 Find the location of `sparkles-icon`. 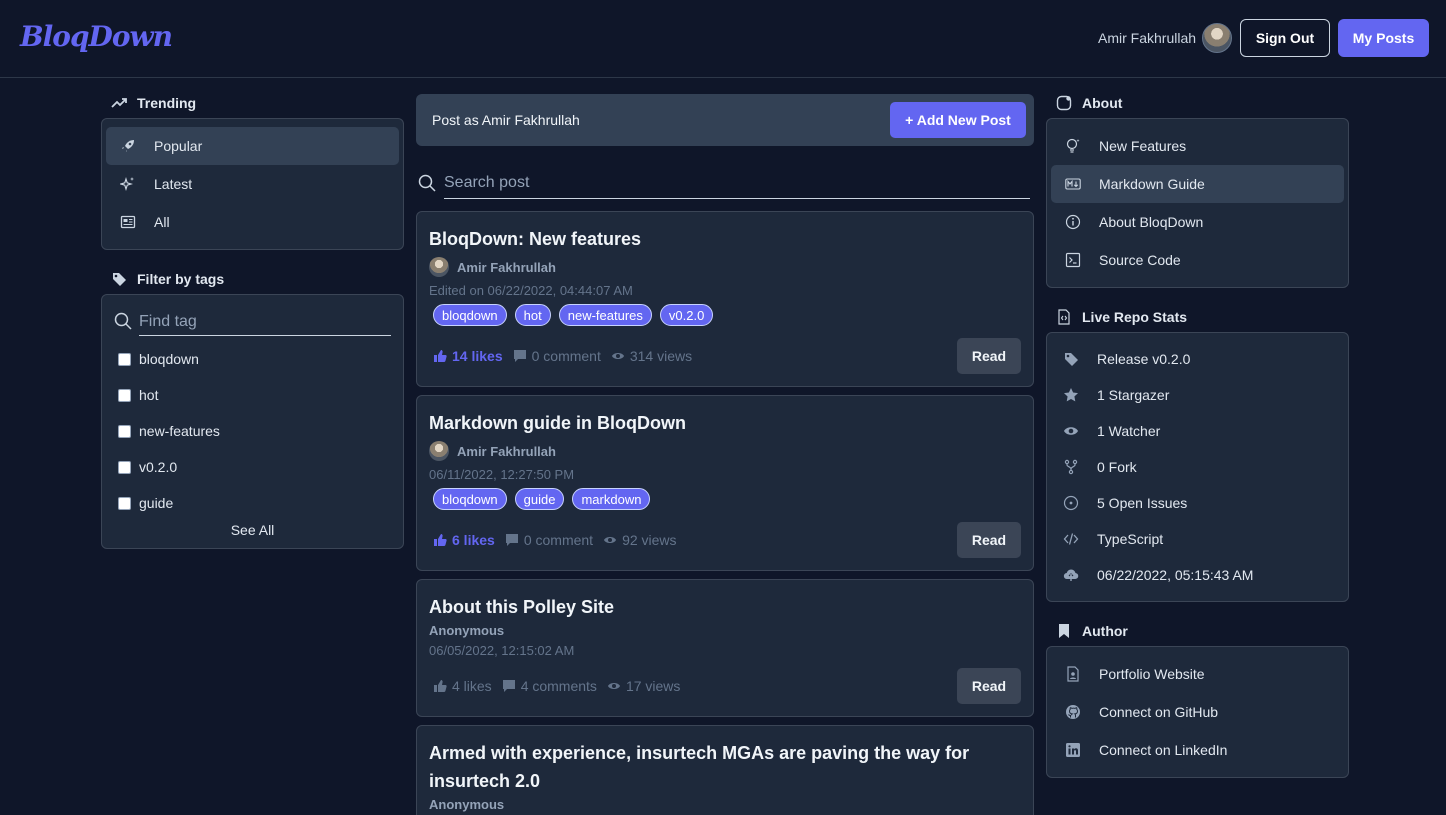

sparkles-icon is located at coordinates (127, 184).